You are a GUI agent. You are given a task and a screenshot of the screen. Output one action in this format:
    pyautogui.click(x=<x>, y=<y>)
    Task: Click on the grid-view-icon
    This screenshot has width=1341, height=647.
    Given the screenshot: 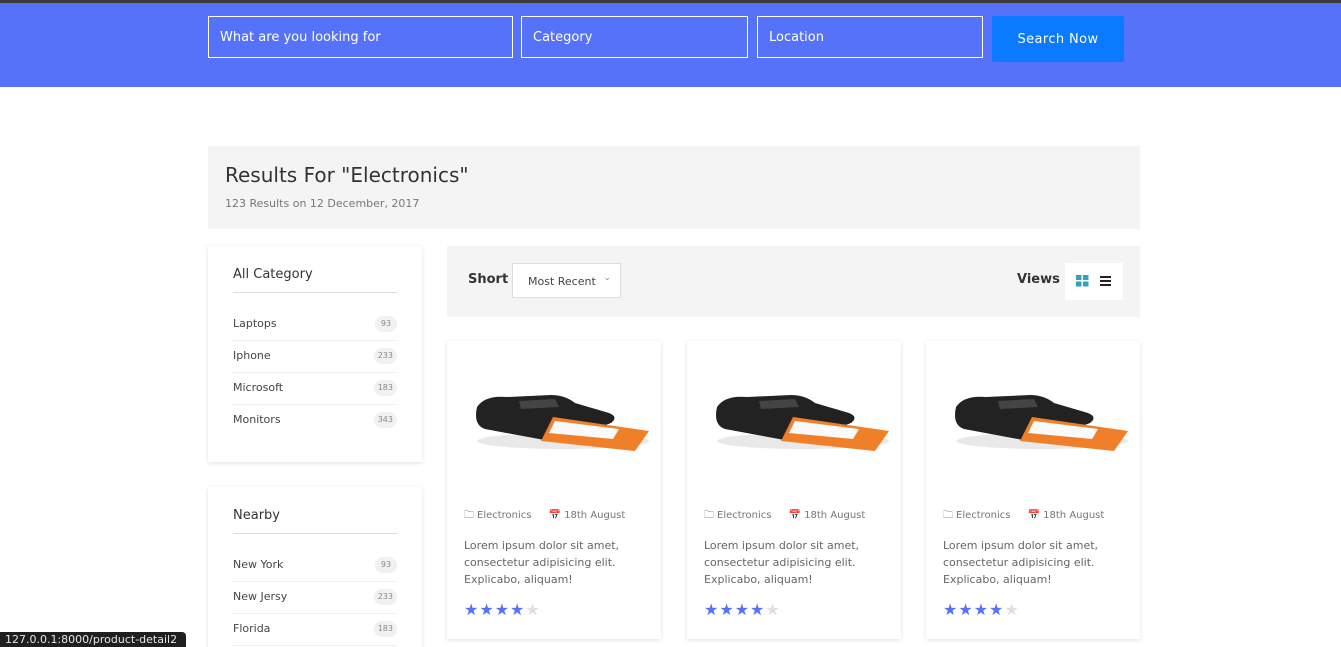 What is the action you would take?
    pyautogui.click(x=1082, y=281)
    